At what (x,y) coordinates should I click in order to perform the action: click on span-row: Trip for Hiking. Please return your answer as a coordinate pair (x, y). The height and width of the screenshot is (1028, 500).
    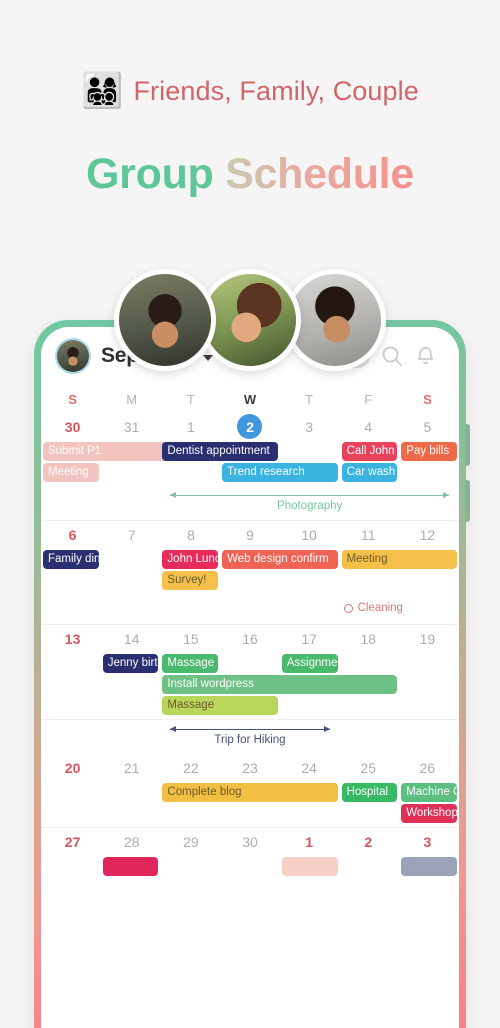
    Looking at the image, I should click on (250, 737).